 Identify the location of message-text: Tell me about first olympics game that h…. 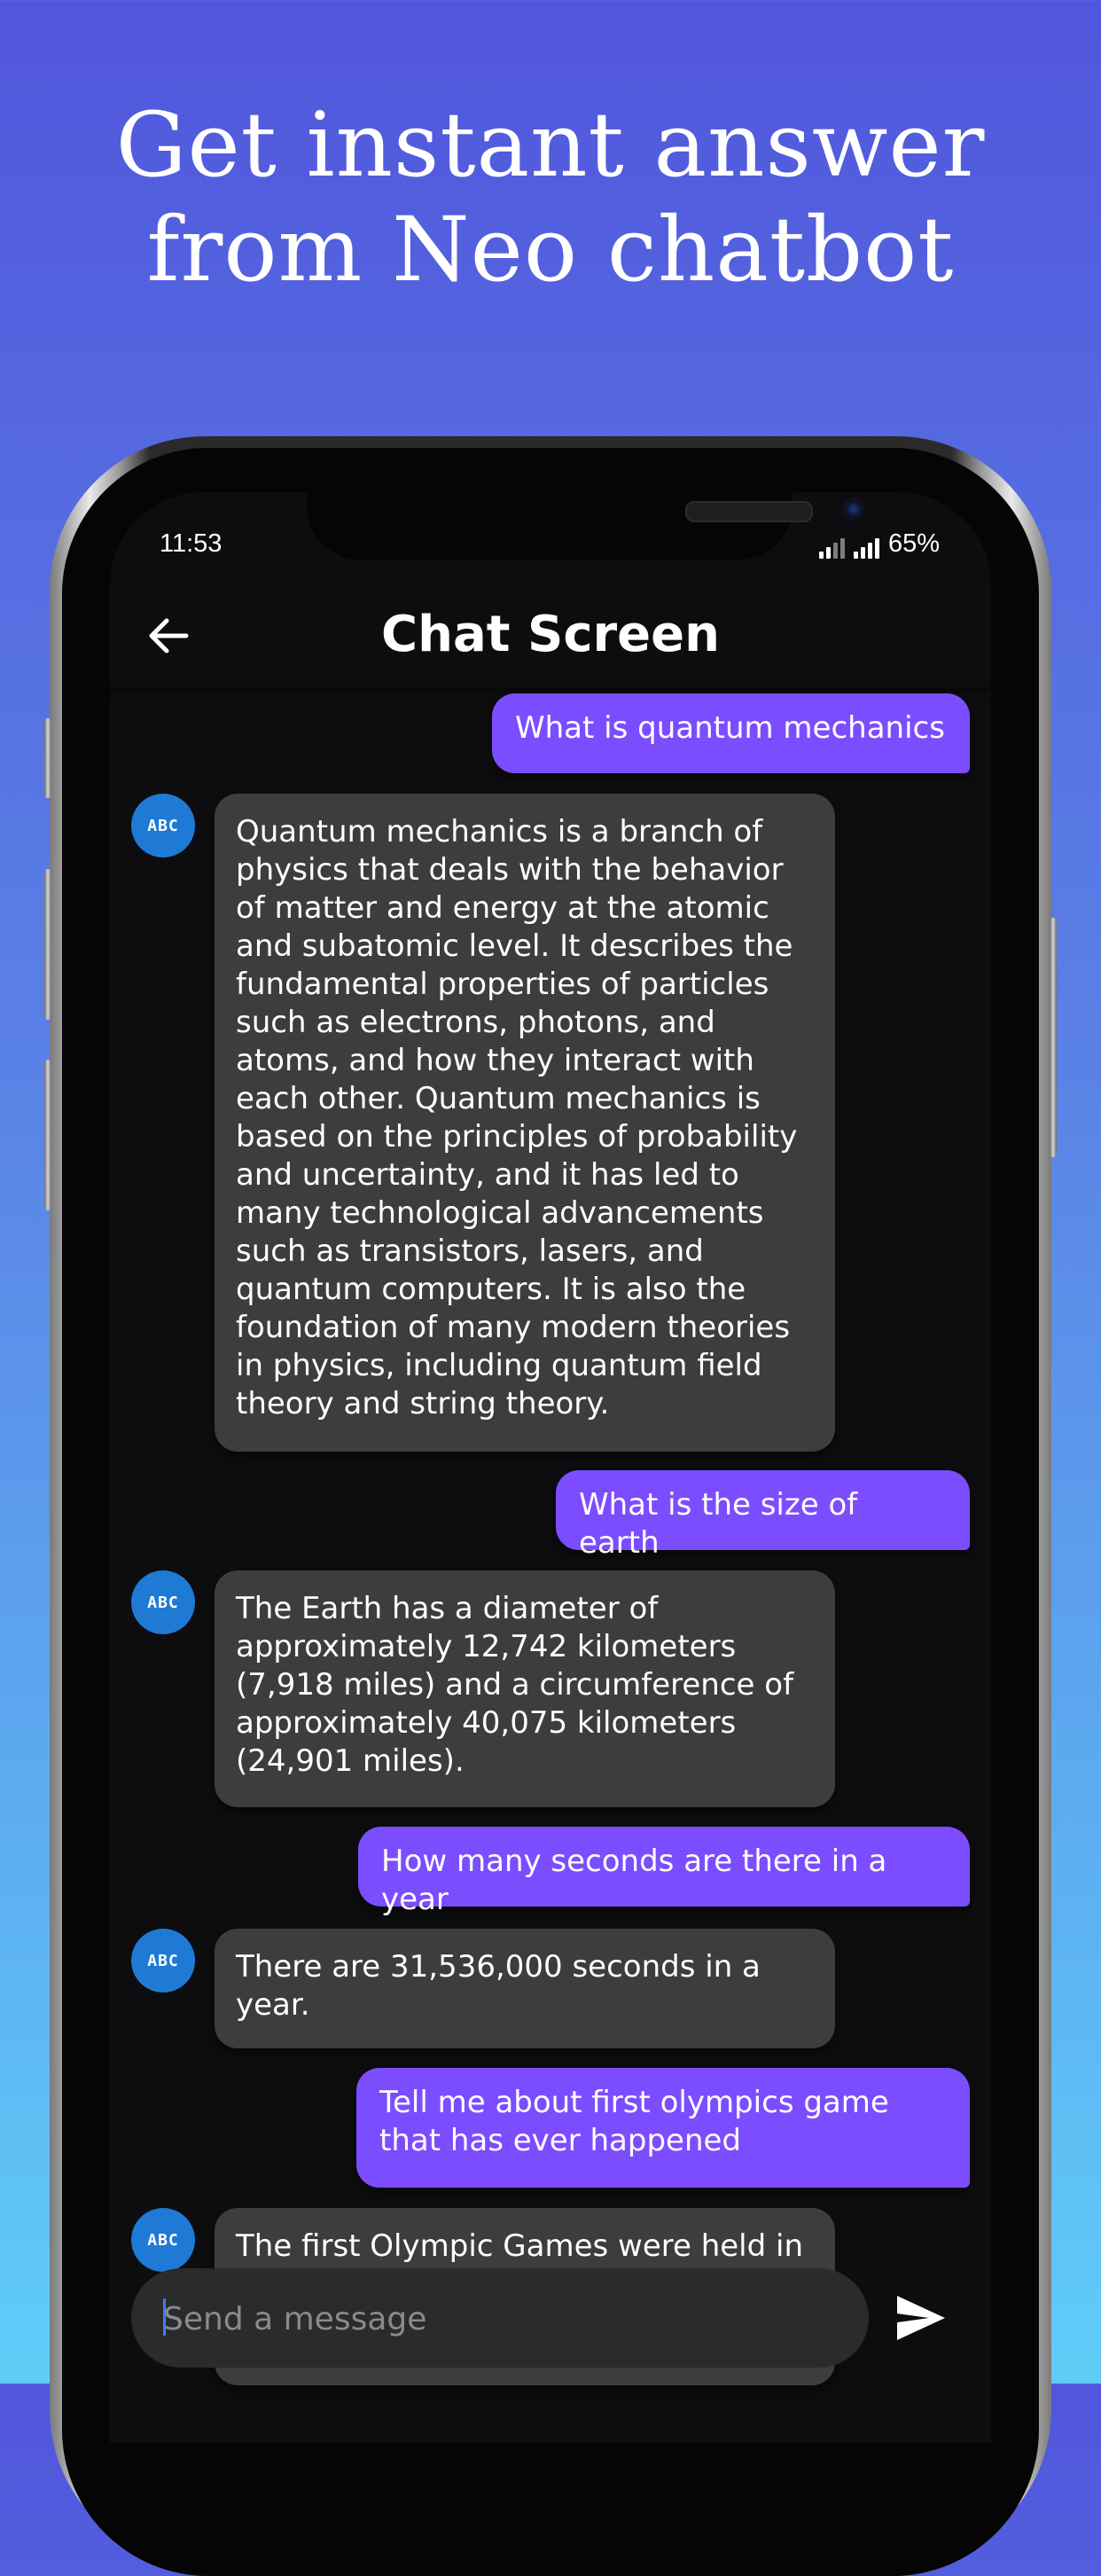
(634, 2121).